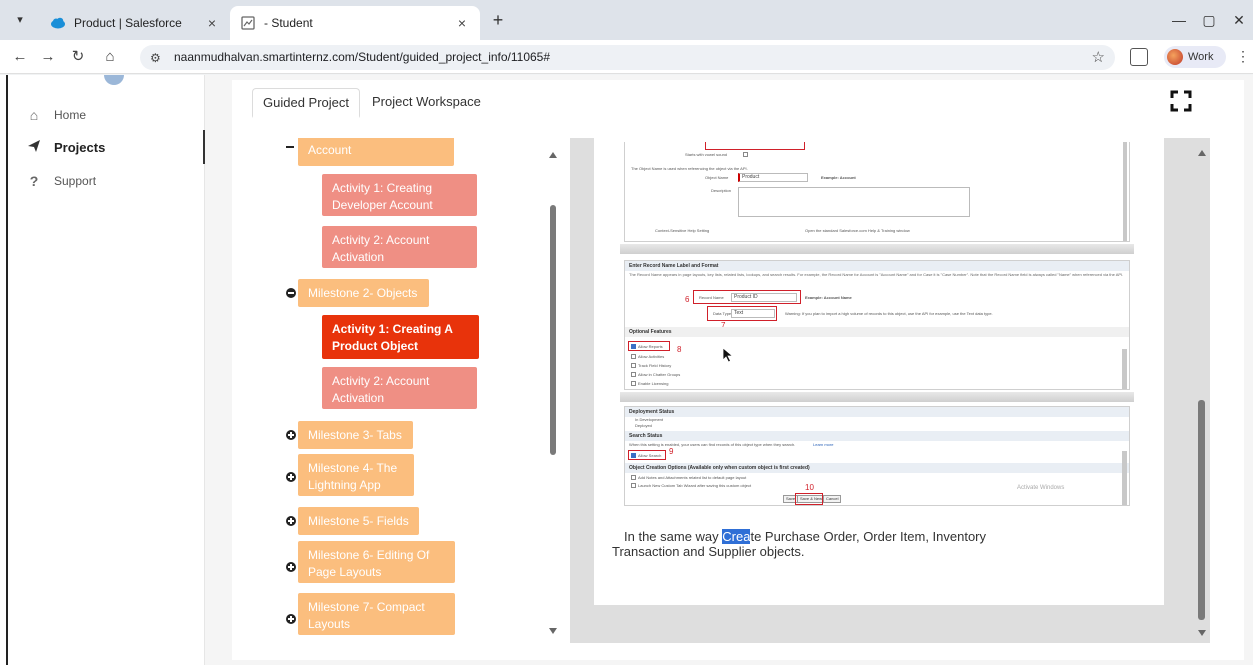 This screenshot has height=665, width=1253. I want to click on activity-label: Activation, so click(358, 398).